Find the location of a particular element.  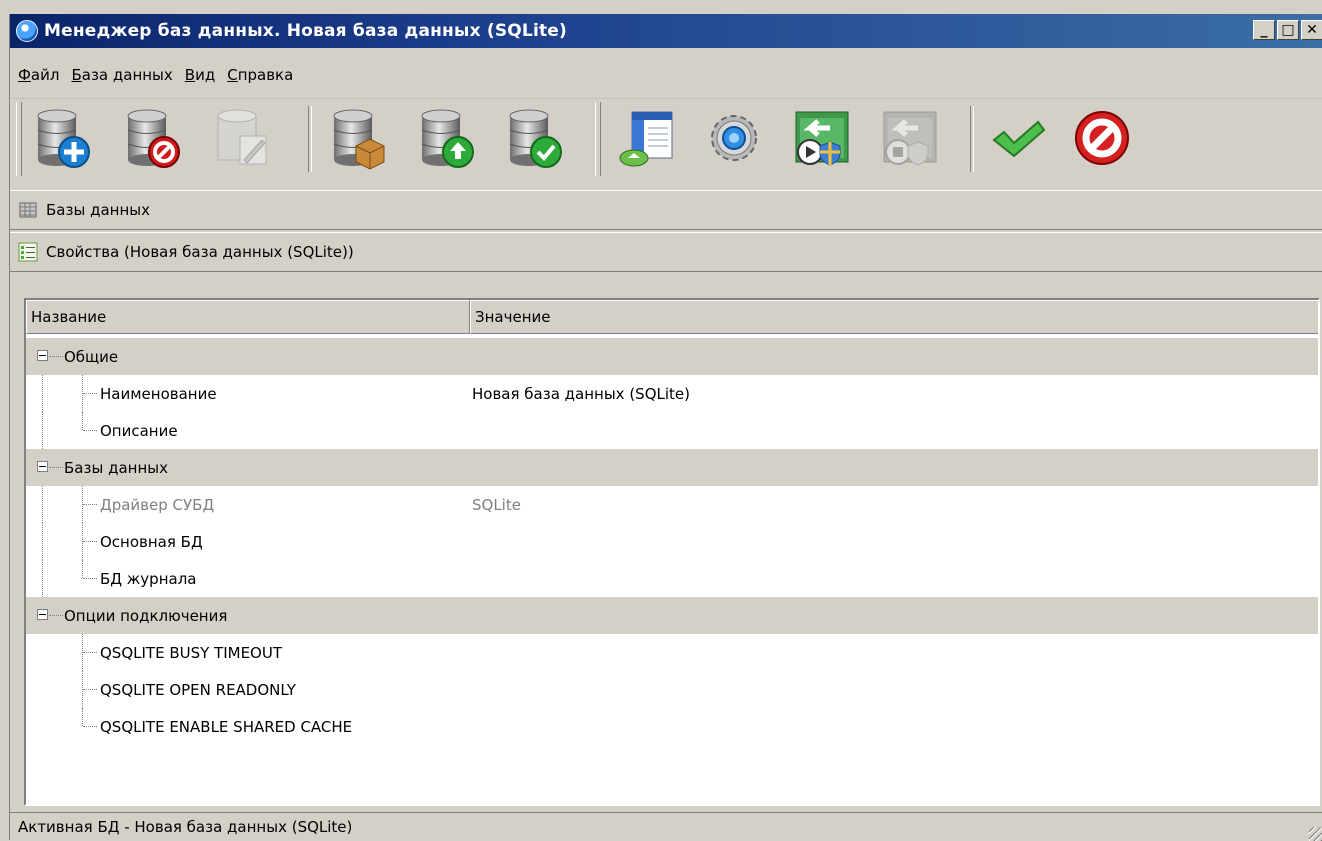

tree-group-row: Базы данных is located at coordinates (672, 467).